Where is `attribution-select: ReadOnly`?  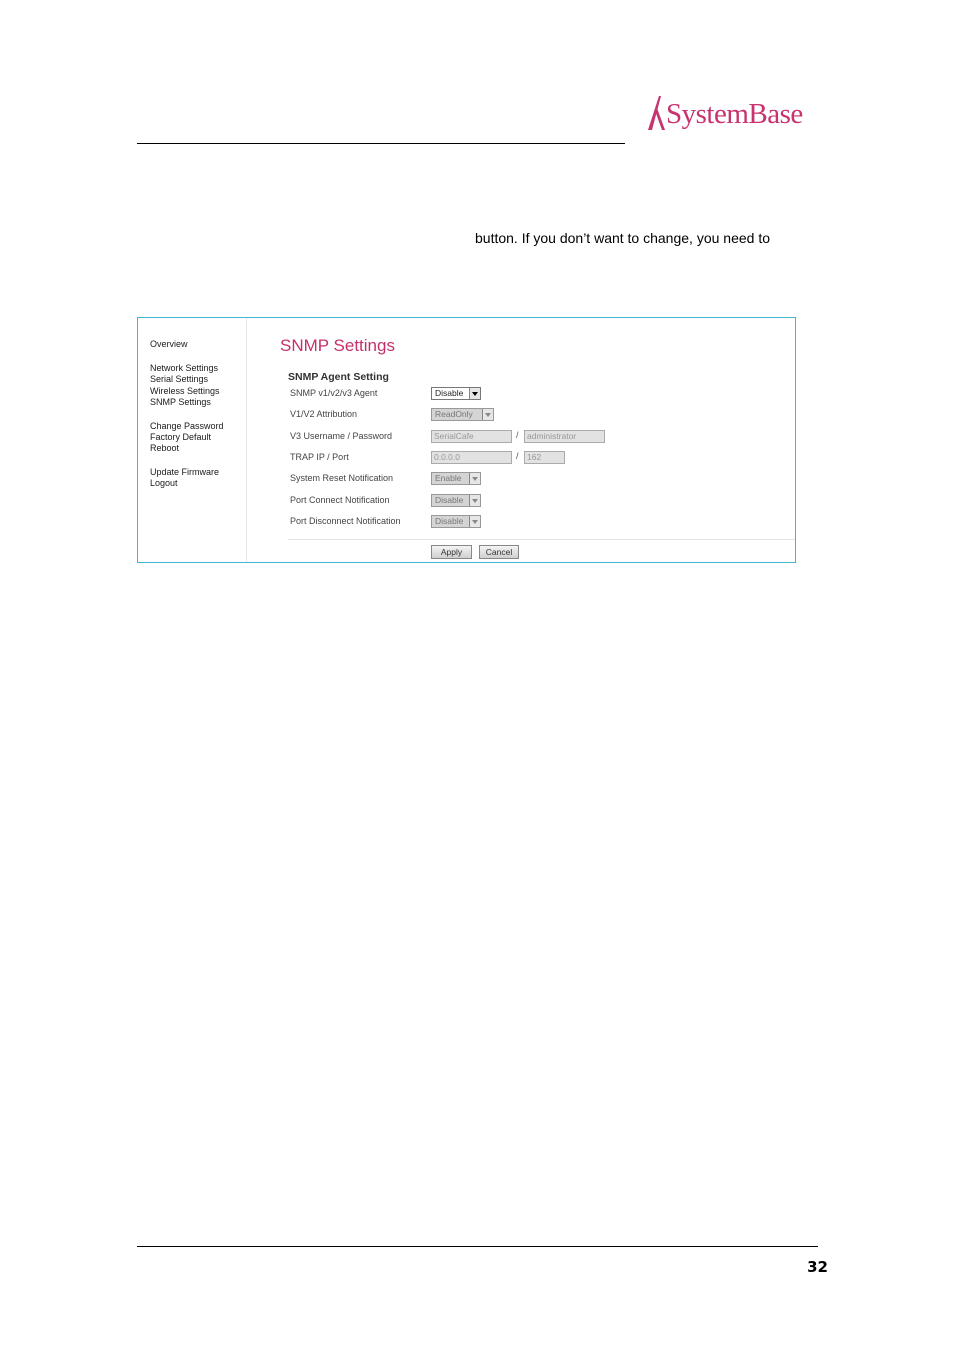 attribution-select: ReadOnly is located at coordinates (462, 414).